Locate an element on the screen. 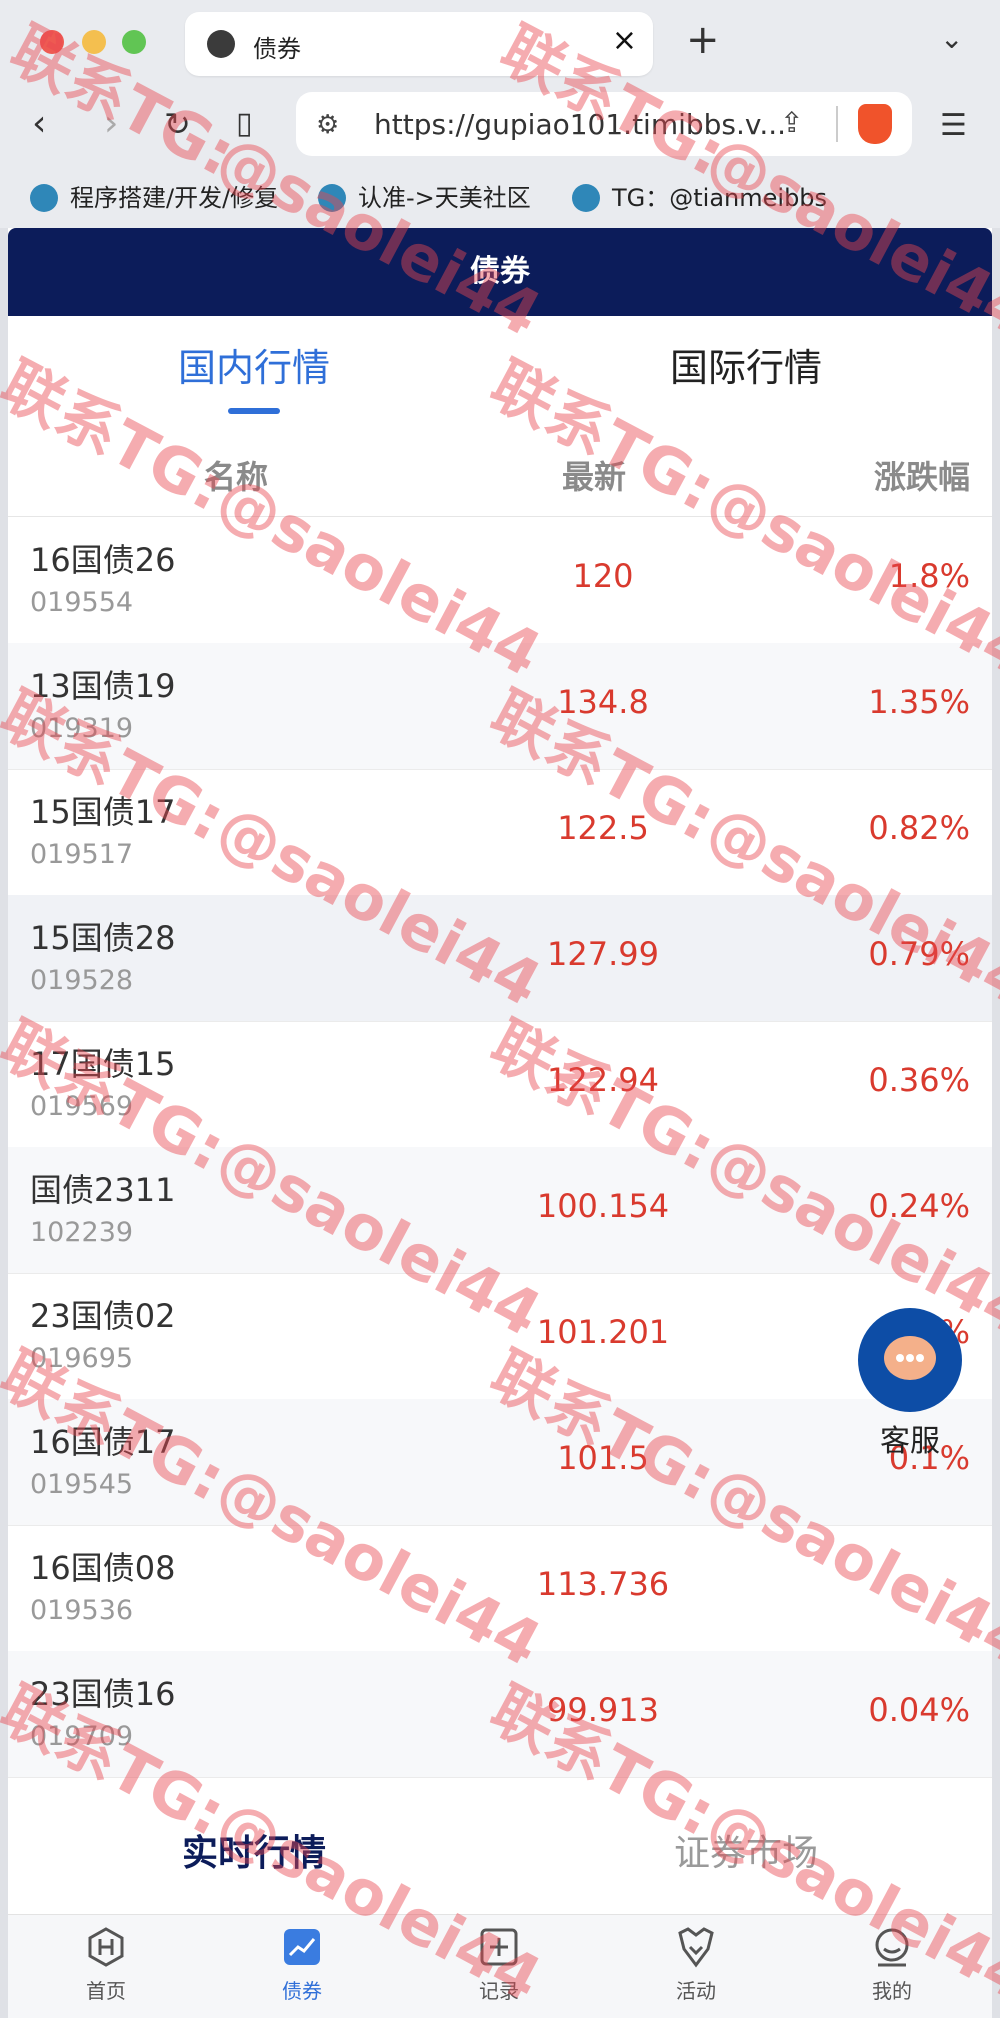 This screenshot has width=1000, height=2018. bond-code: 019319 is located at coordinates (82, 728).